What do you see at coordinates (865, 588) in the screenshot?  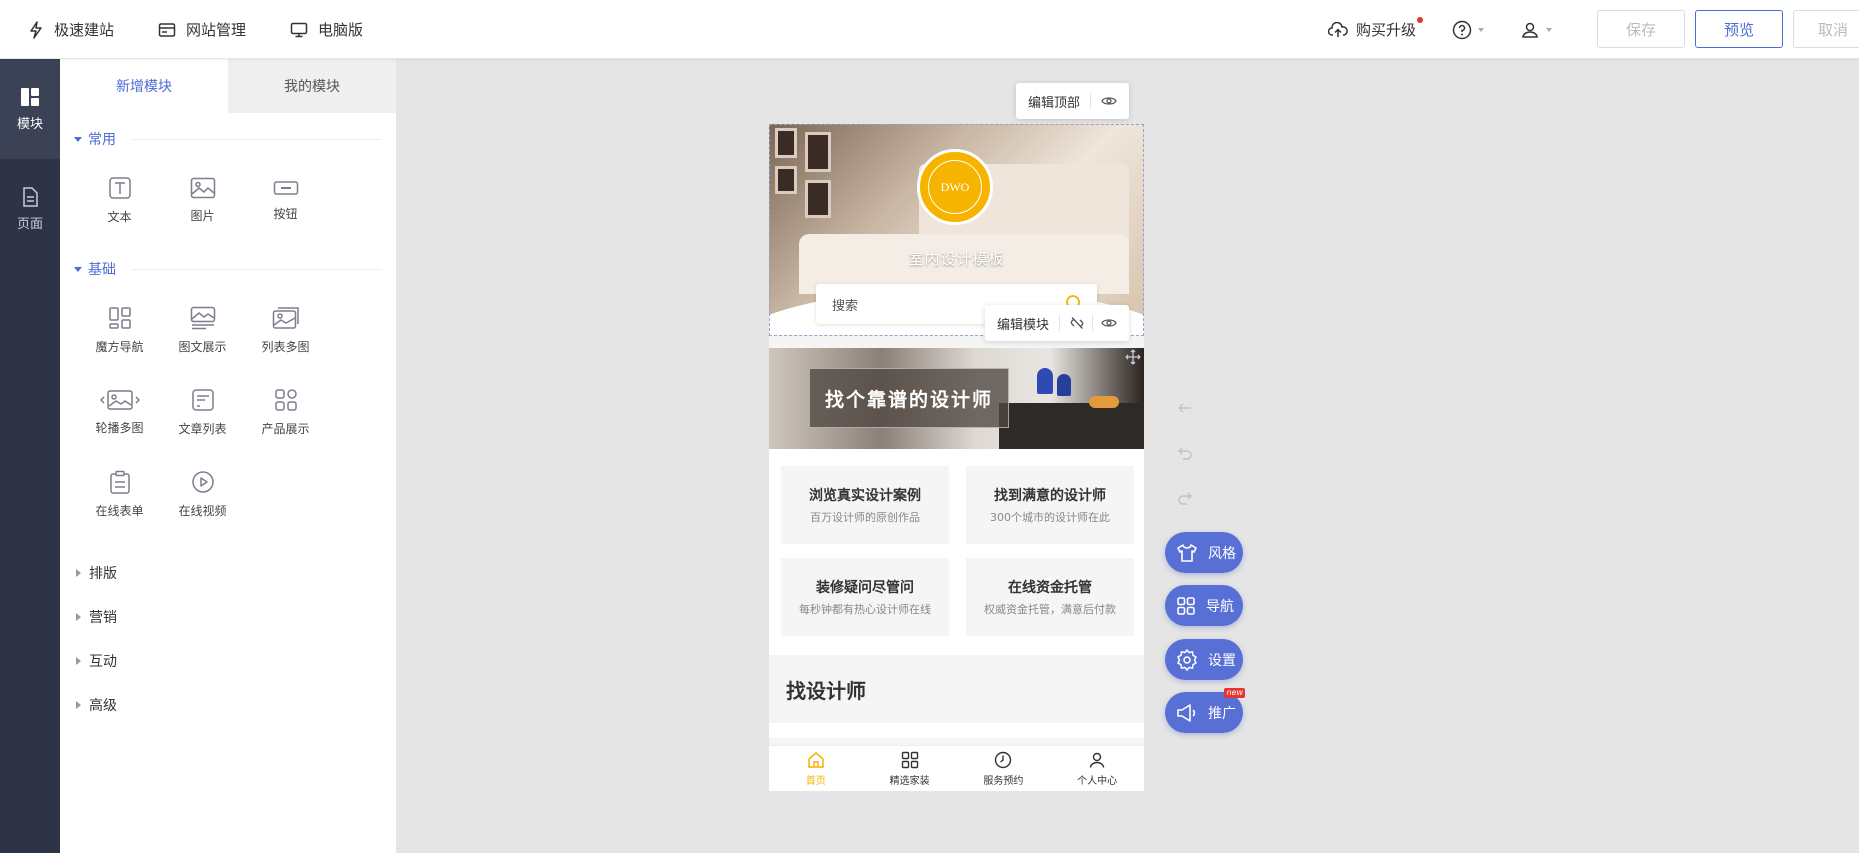 I see `feature-title: 装修疑问尽管问` at bounding box center [865, 588].